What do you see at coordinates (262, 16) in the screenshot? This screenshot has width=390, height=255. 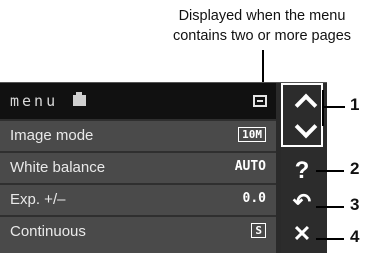 I see `callout-caption-line1: Displayed when the menu` at bounding box center [262, 16].